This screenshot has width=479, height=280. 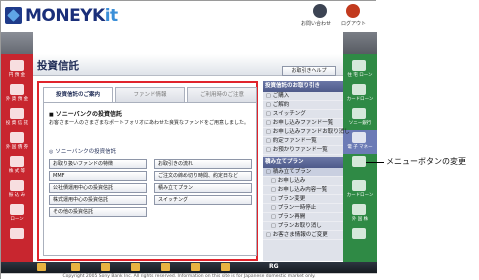 I want to click on bank-icon, so click(x=359, y=113).